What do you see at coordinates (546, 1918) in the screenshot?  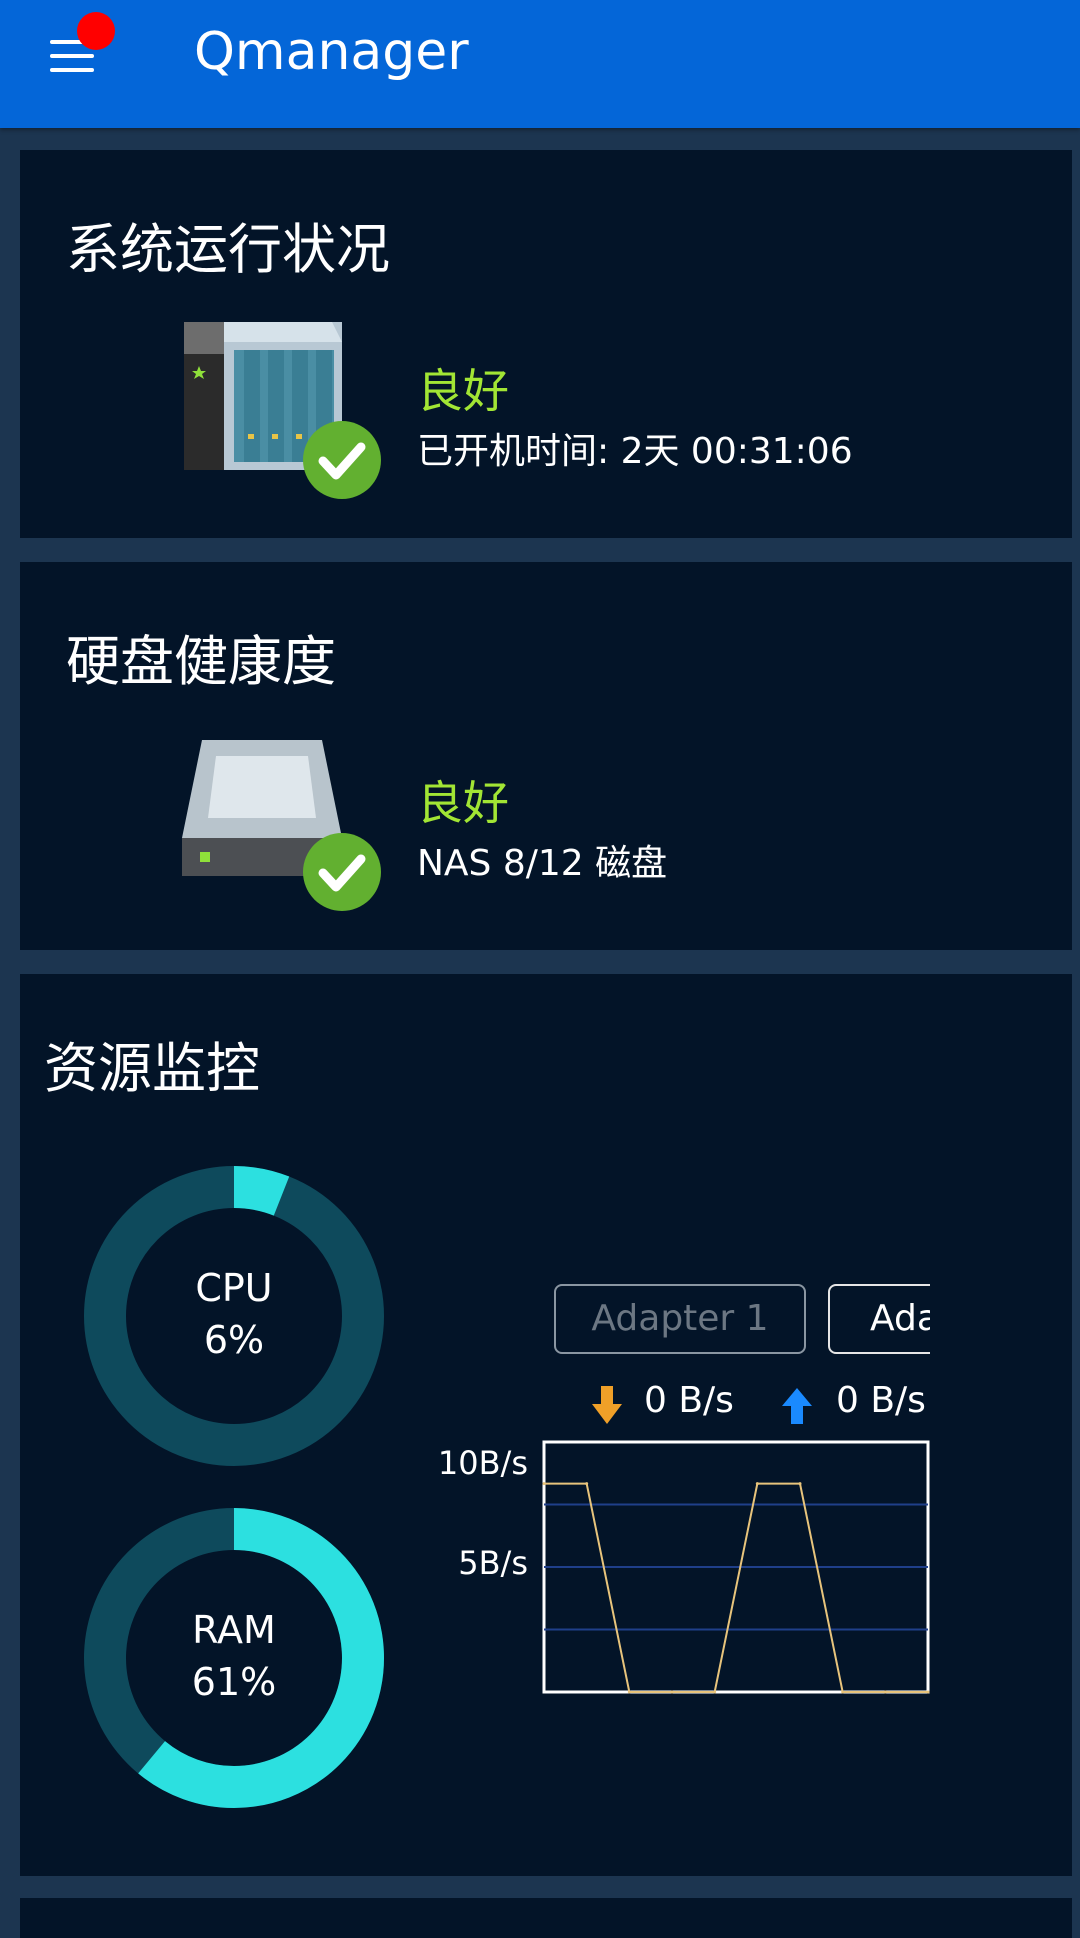 I see `next-card` at bounding box center [546, 1918].